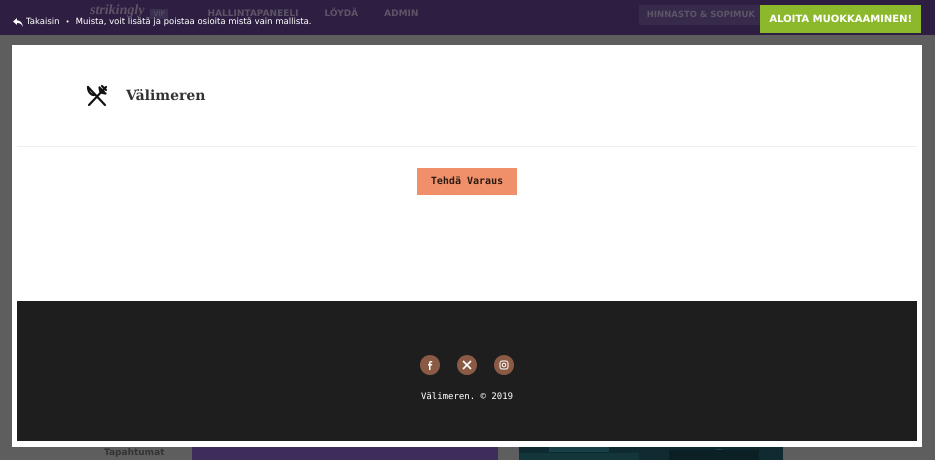  What do you see at coordinates (36, 22) in the screenshot?
I see `back-link: Takaisin` at bounding box center [36, 22].